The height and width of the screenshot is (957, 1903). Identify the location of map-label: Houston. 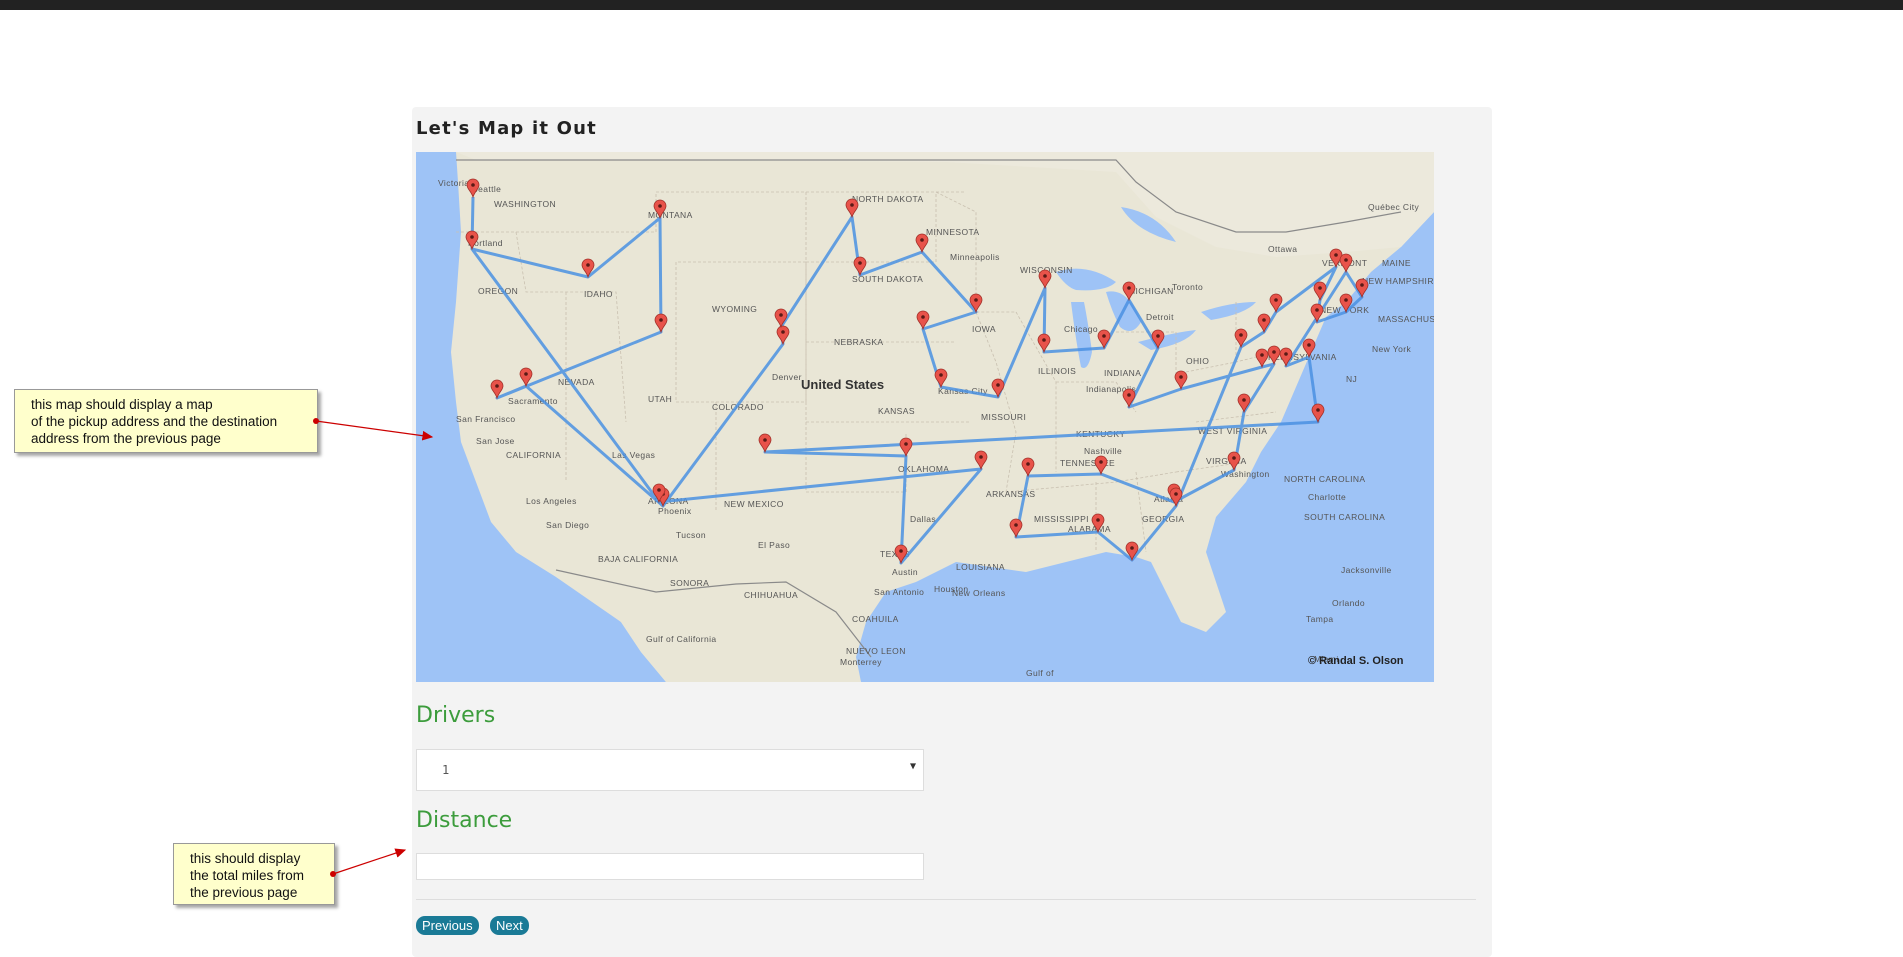
(951, 589).